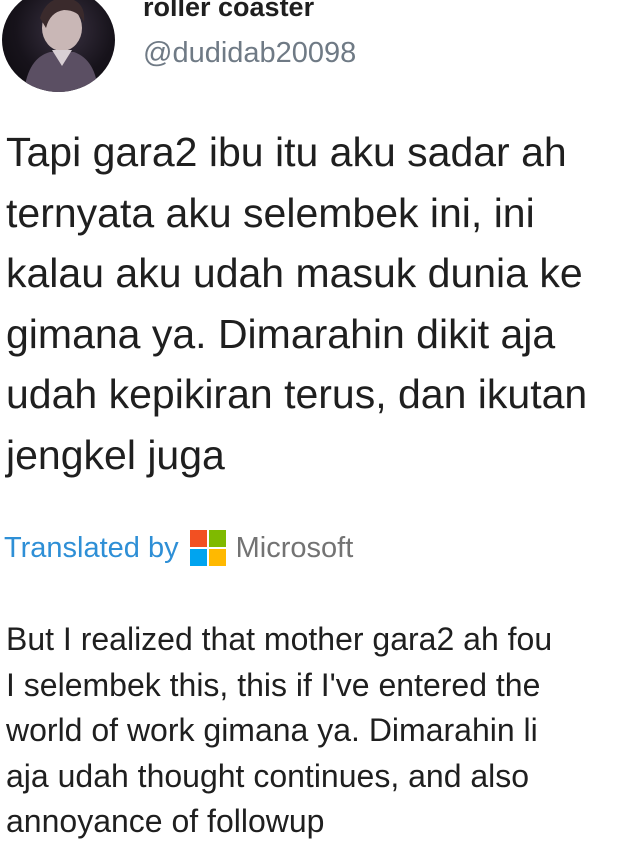 The image size is (640, 853). What do you see at coordinates (115, 454) in the screenshot?
I see `tweet-text-line: jengkel juga` at bounding box center [115, 454].